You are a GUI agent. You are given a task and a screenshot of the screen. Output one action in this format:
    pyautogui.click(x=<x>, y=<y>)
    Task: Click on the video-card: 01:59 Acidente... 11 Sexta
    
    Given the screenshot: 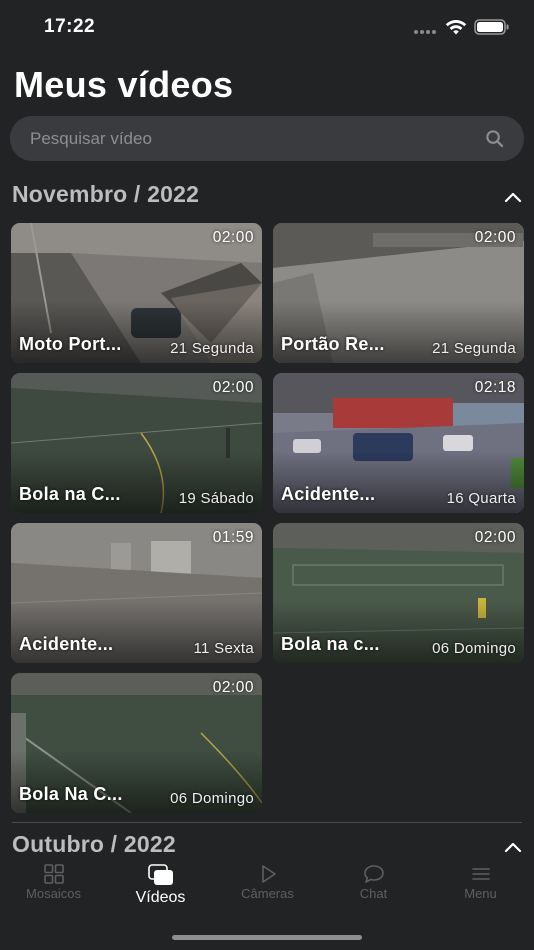 What is the action you would take?
    pyautogui.click(x=136, y=593)
    